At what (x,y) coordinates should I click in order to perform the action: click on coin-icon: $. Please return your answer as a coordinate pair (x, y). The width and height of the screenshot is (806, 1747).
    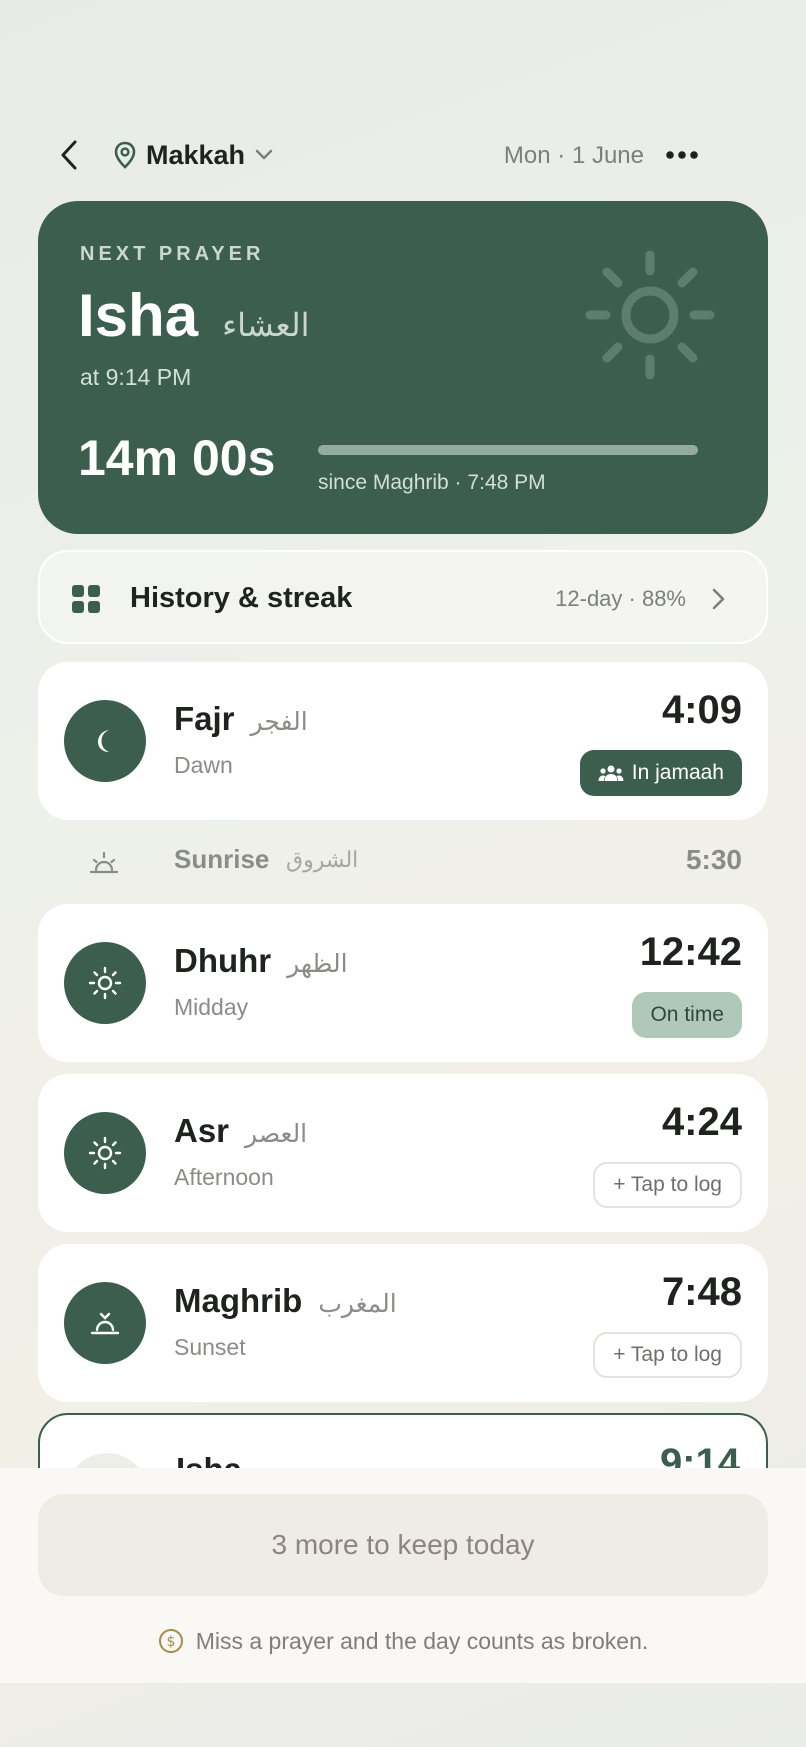
    Looking at the image, I should click on (170, 1641).